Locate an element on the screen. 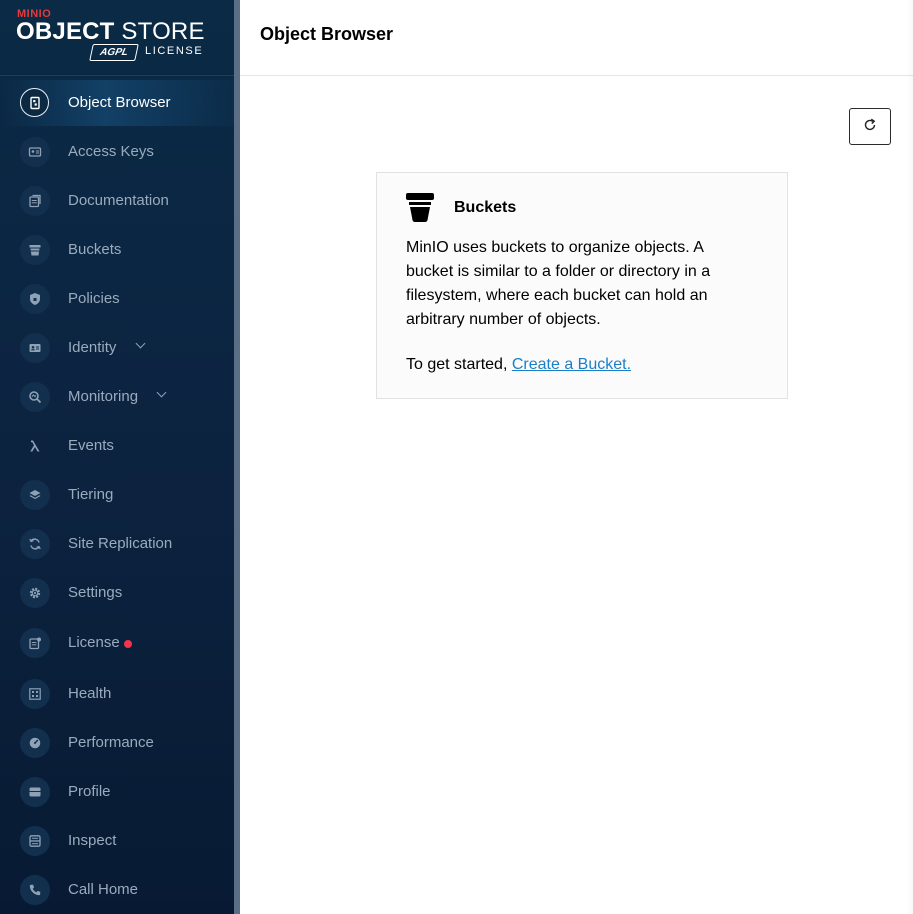 Image resolution: width=913 pixels, height=914 pixels. card-title: Buckets is located at coordinates (485, 207).